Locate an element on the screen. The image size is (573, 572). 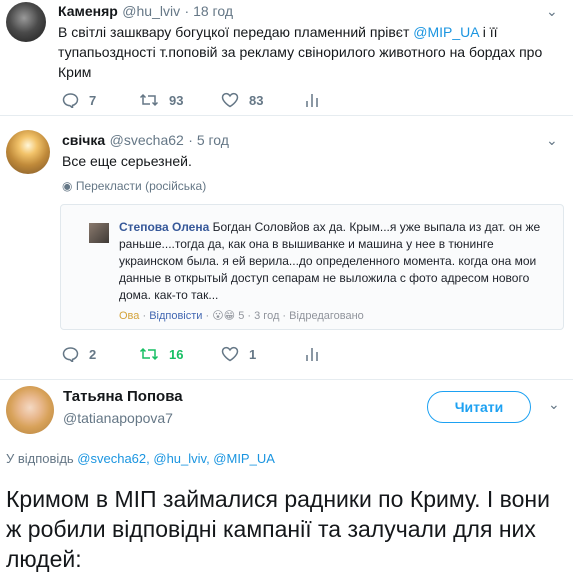
tweet-actions: 7 93 83 is located at coordinates (190, 100).